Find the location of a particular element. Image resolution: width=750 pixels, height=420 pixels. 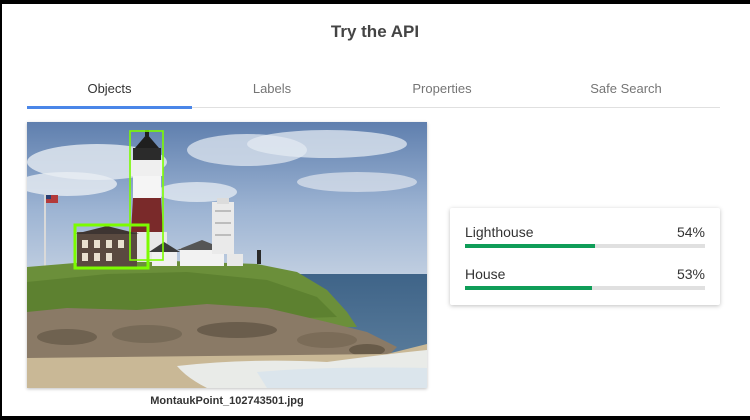

window-top-border is located at coordinates (375, 2).